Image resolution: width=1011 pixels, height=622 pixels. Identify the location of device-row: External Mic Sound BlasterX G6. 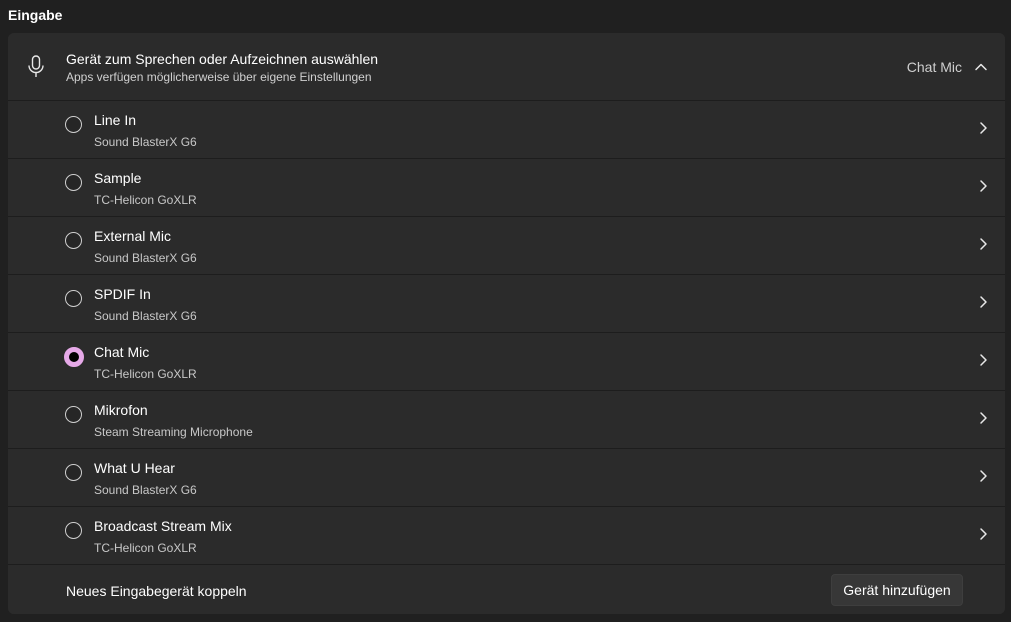
(506, 246).